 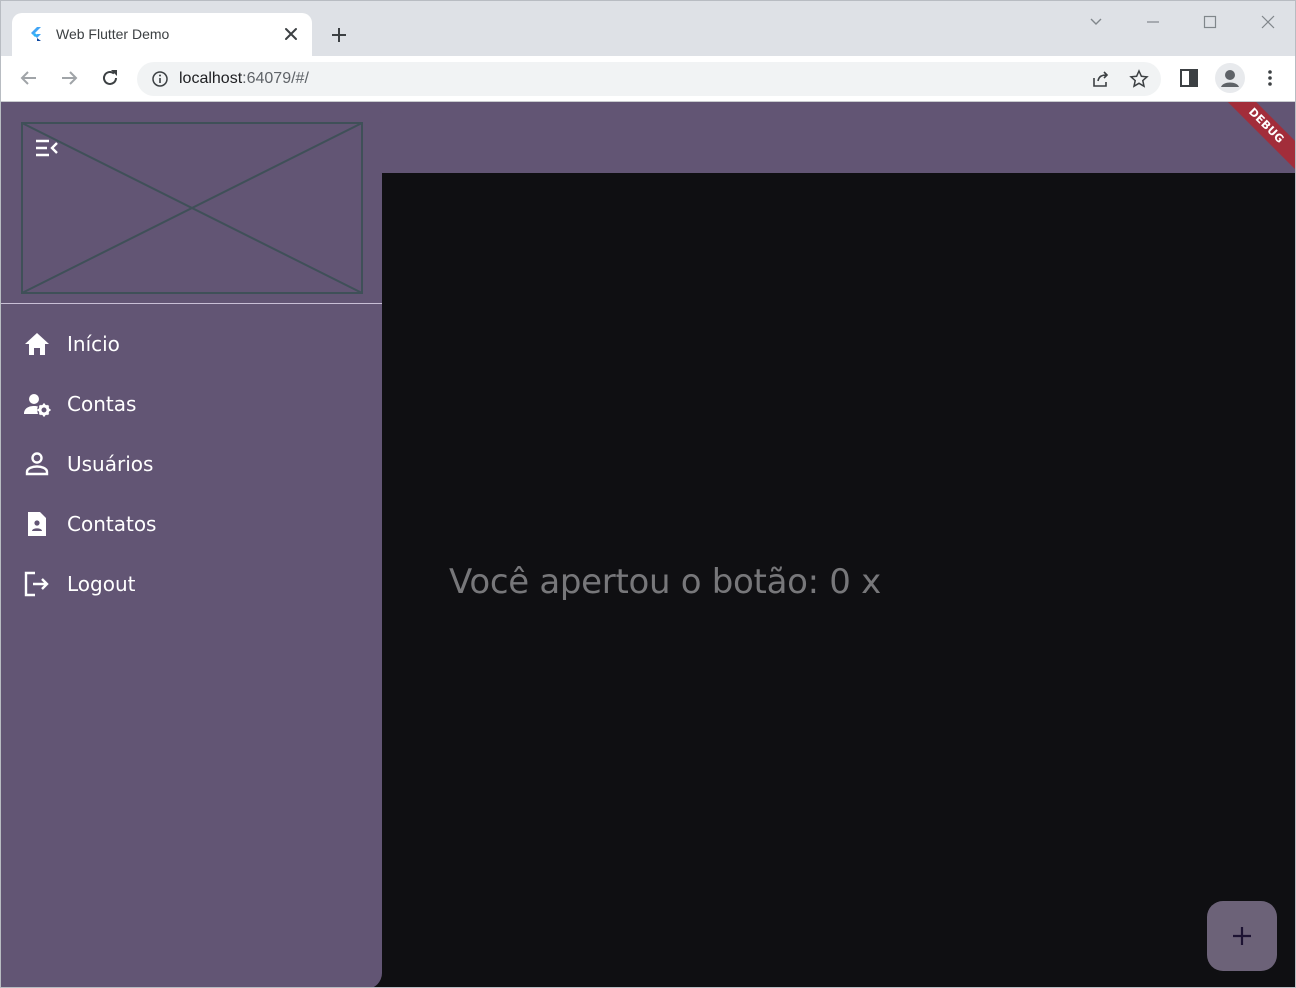 What do you see at coordinates (37, 405) in the screenshot?
I see `user-settings-icon` at bounding box center [37, 405].